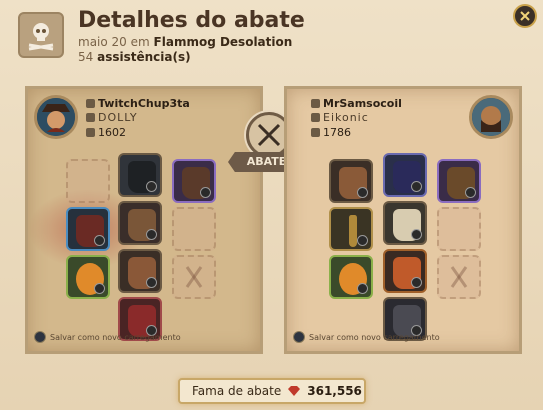  I want to click on victim-avatar, so click(491, 117).